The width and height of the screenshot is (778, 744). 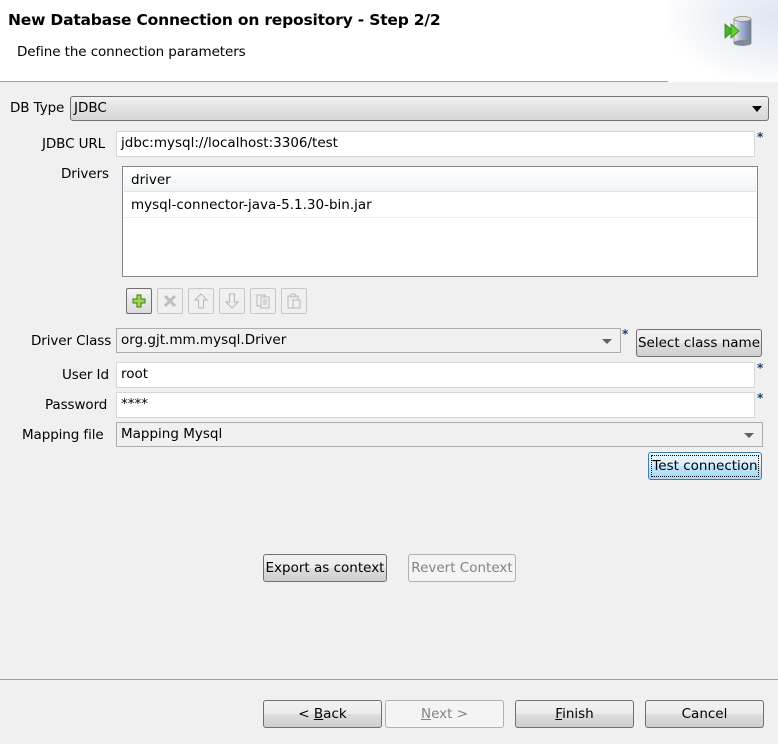 What do you see at coordinates (306, 714) in the screenshot?
I see `back-prefix: <` at bounding box center [306, 714].